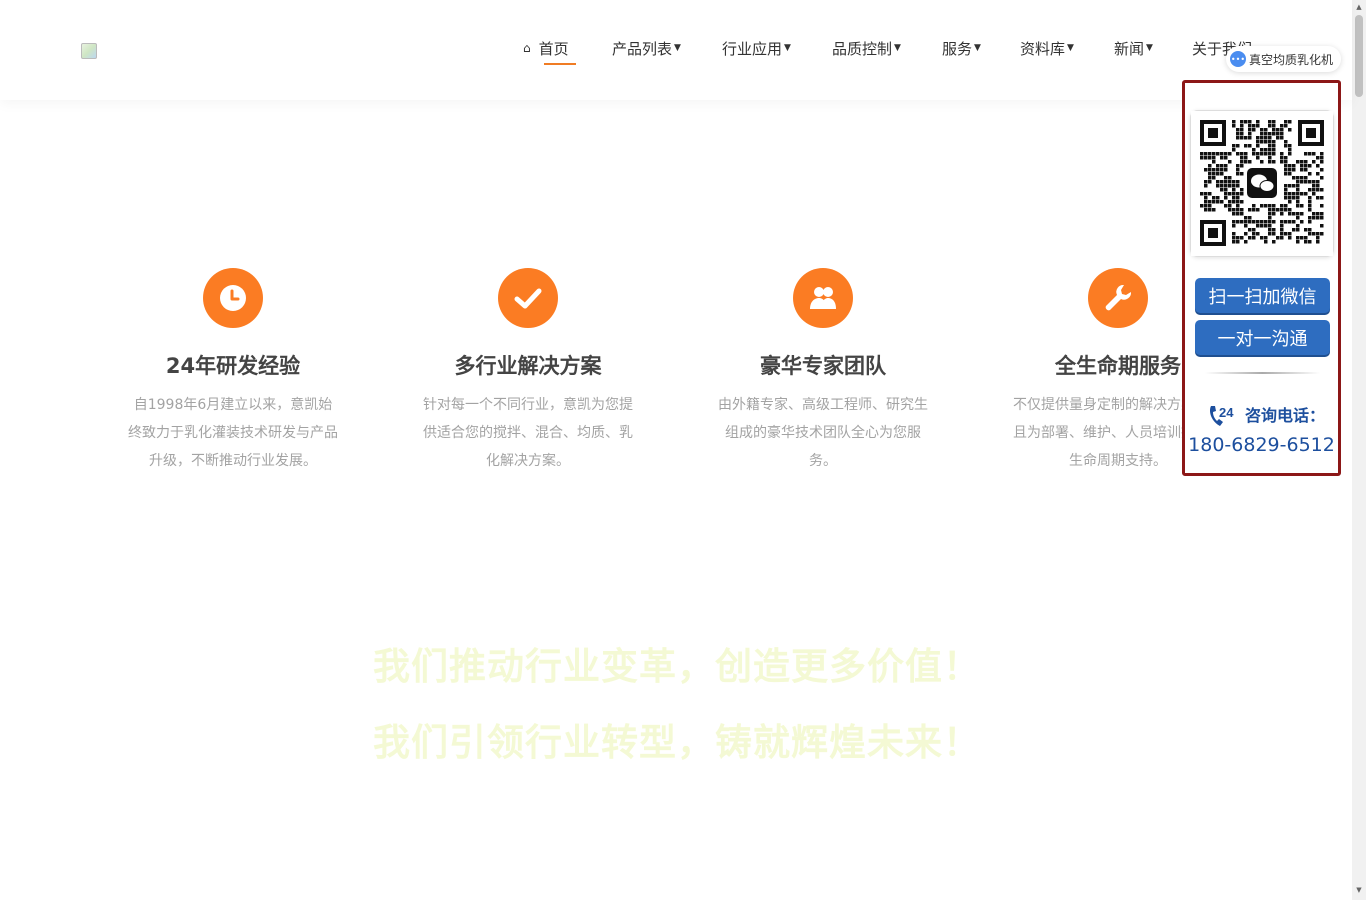 The width and height of the screenshot is (1366, 900). What do you see at coordinates (1262, 295) in the screenshot?
I see `scan-wechat-button: 扫一扫加微信` at bounding box center [1262, 295].